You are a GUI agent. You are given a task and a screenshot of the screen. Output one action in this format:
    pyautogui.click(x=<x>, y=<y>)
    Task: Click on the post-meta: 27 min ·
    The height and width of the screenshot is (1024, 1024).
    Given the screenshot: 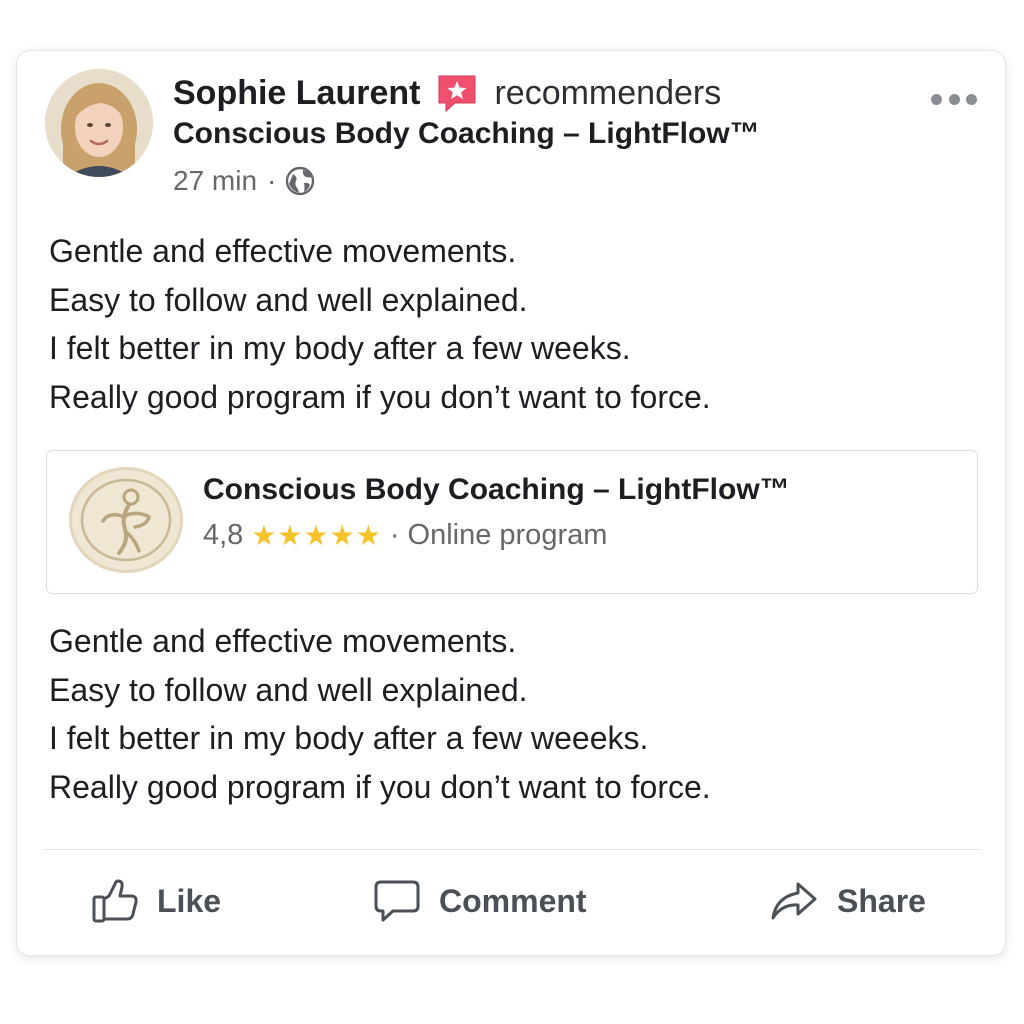 What is the action you would take?
    pyautogui.click(x=244, y=181)
    